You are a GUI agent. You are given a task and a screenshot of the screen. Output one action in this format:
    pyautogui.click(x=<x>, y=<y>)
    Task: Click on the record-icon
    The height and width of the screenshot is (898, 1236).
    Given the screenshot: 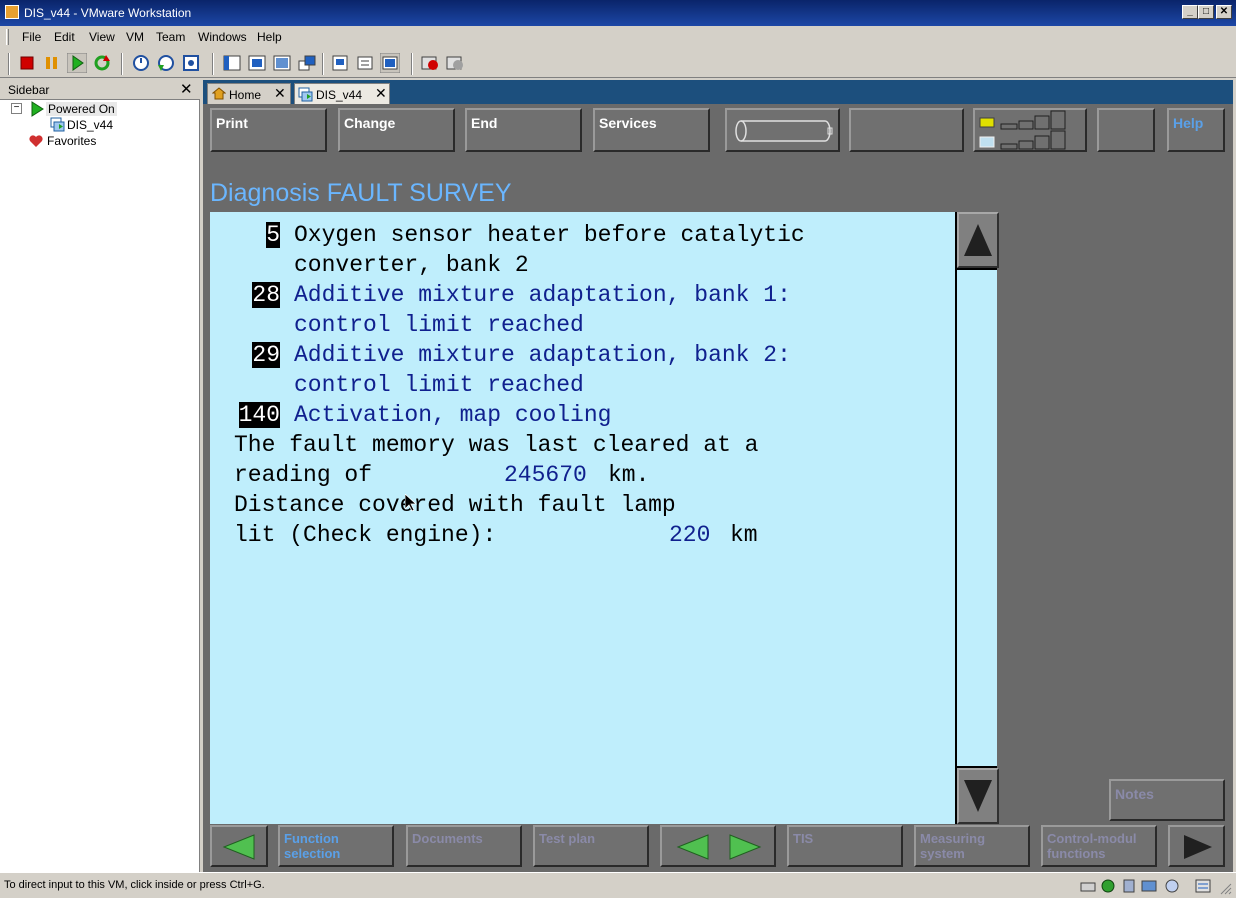 What is the action you would take?
    pyautogui.click(x=430, y=63)
    